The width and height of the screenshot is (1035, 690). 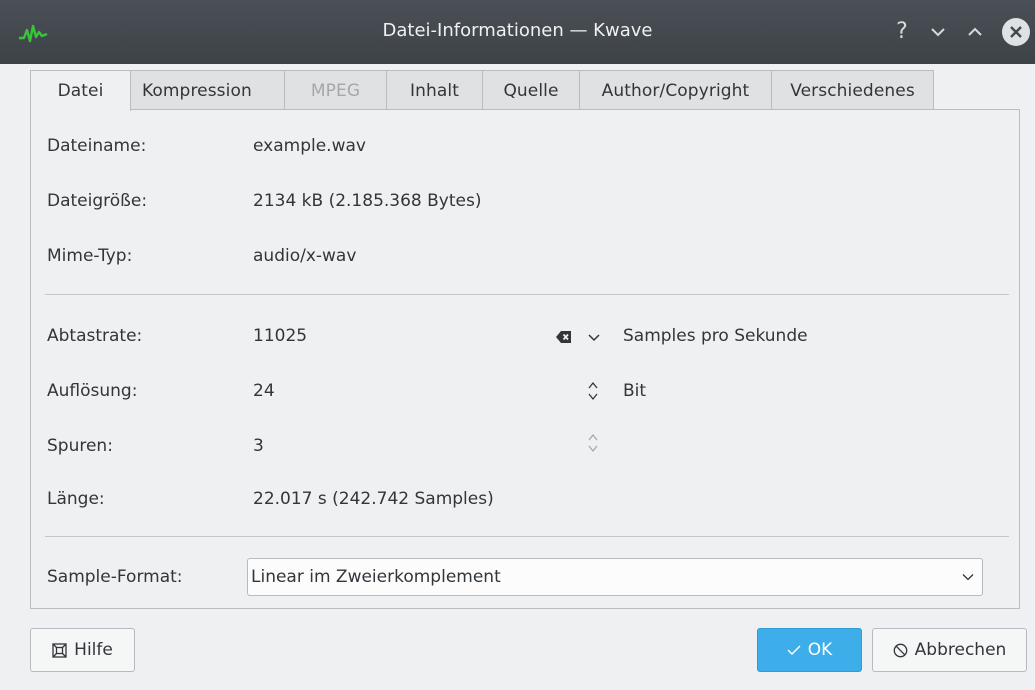 What do you see at coordinates (264, 391) in the screenshot?
I see `resolution-input: 24` at bounding box center [264, 391].